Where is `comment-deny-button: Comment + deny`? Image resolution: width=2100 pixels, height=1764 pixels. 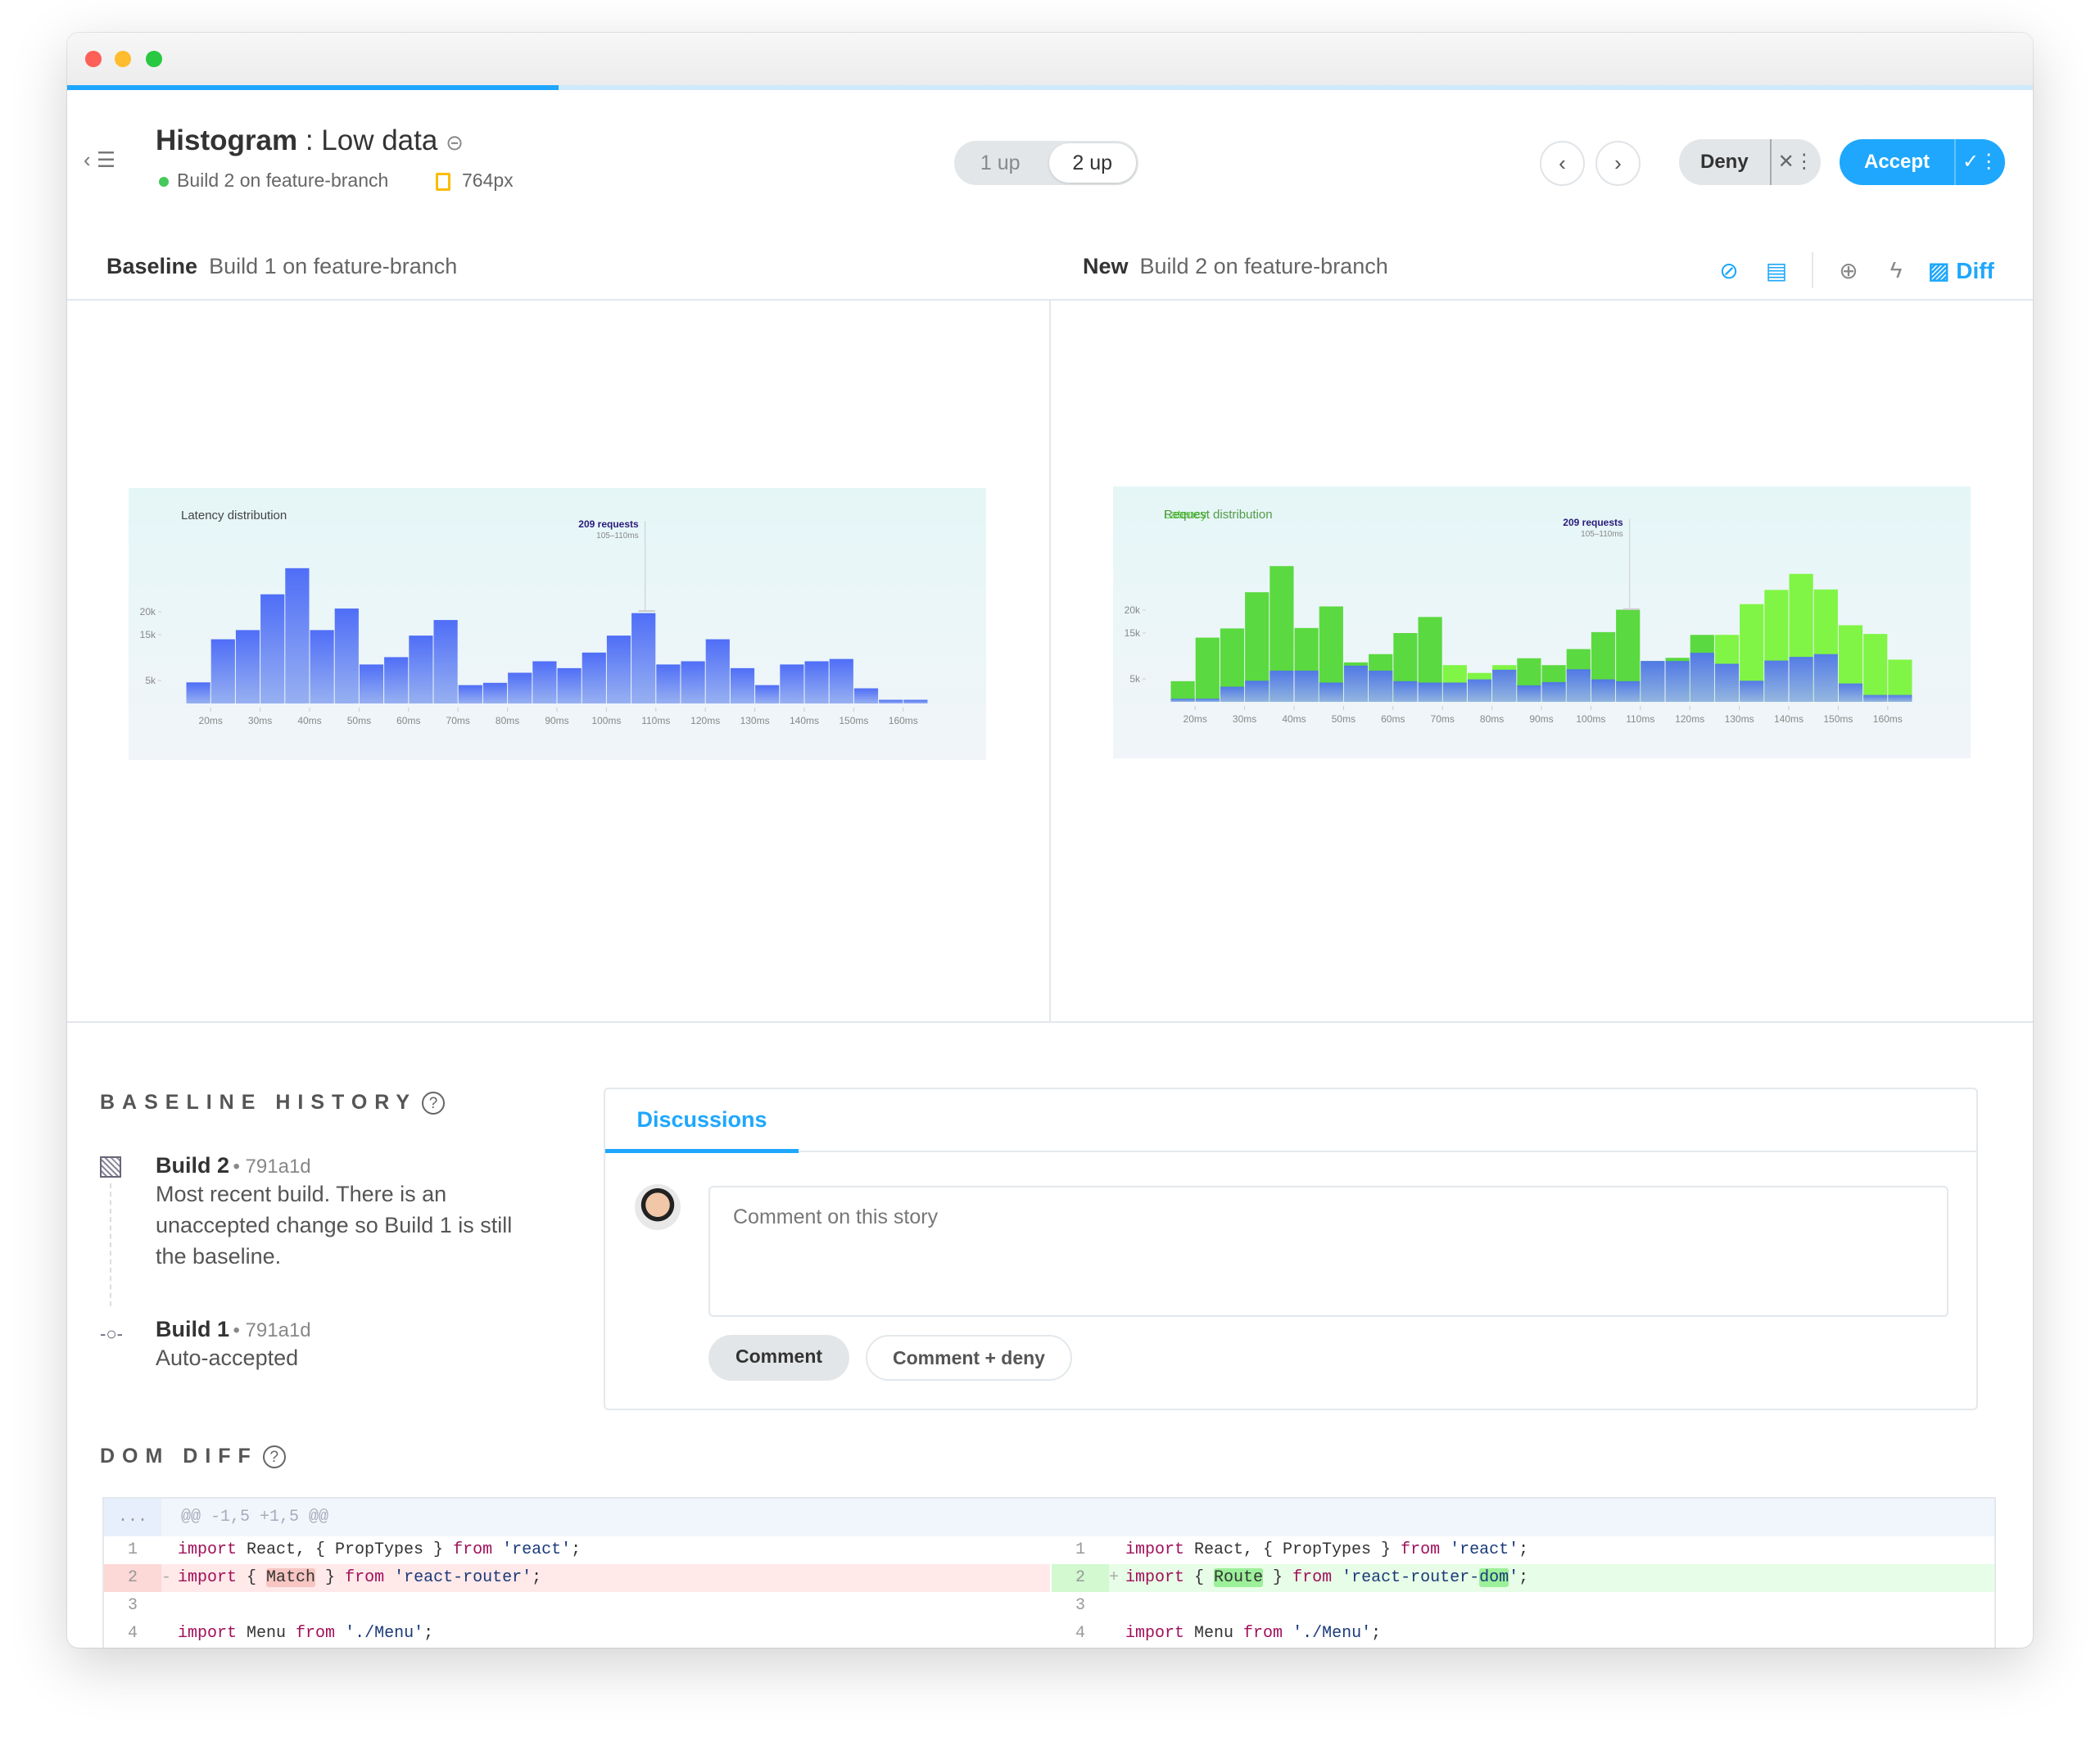 comment-deny-button: Comment + deny is located at coordinates (969, 1358).